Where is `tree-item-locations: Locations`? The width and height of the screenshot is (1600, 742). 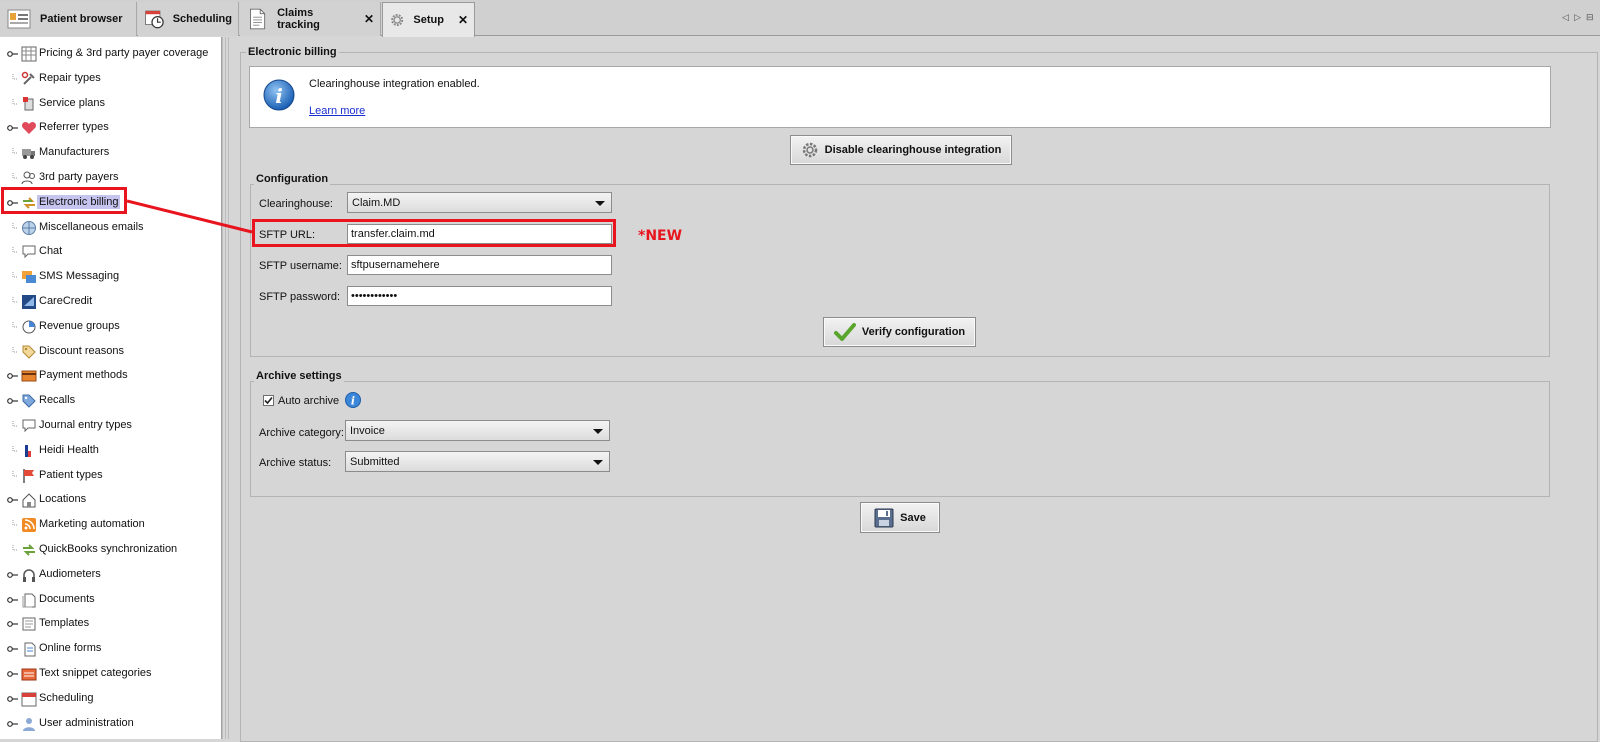 tree-item-locations: Locations is located at coordinates (110, 500).